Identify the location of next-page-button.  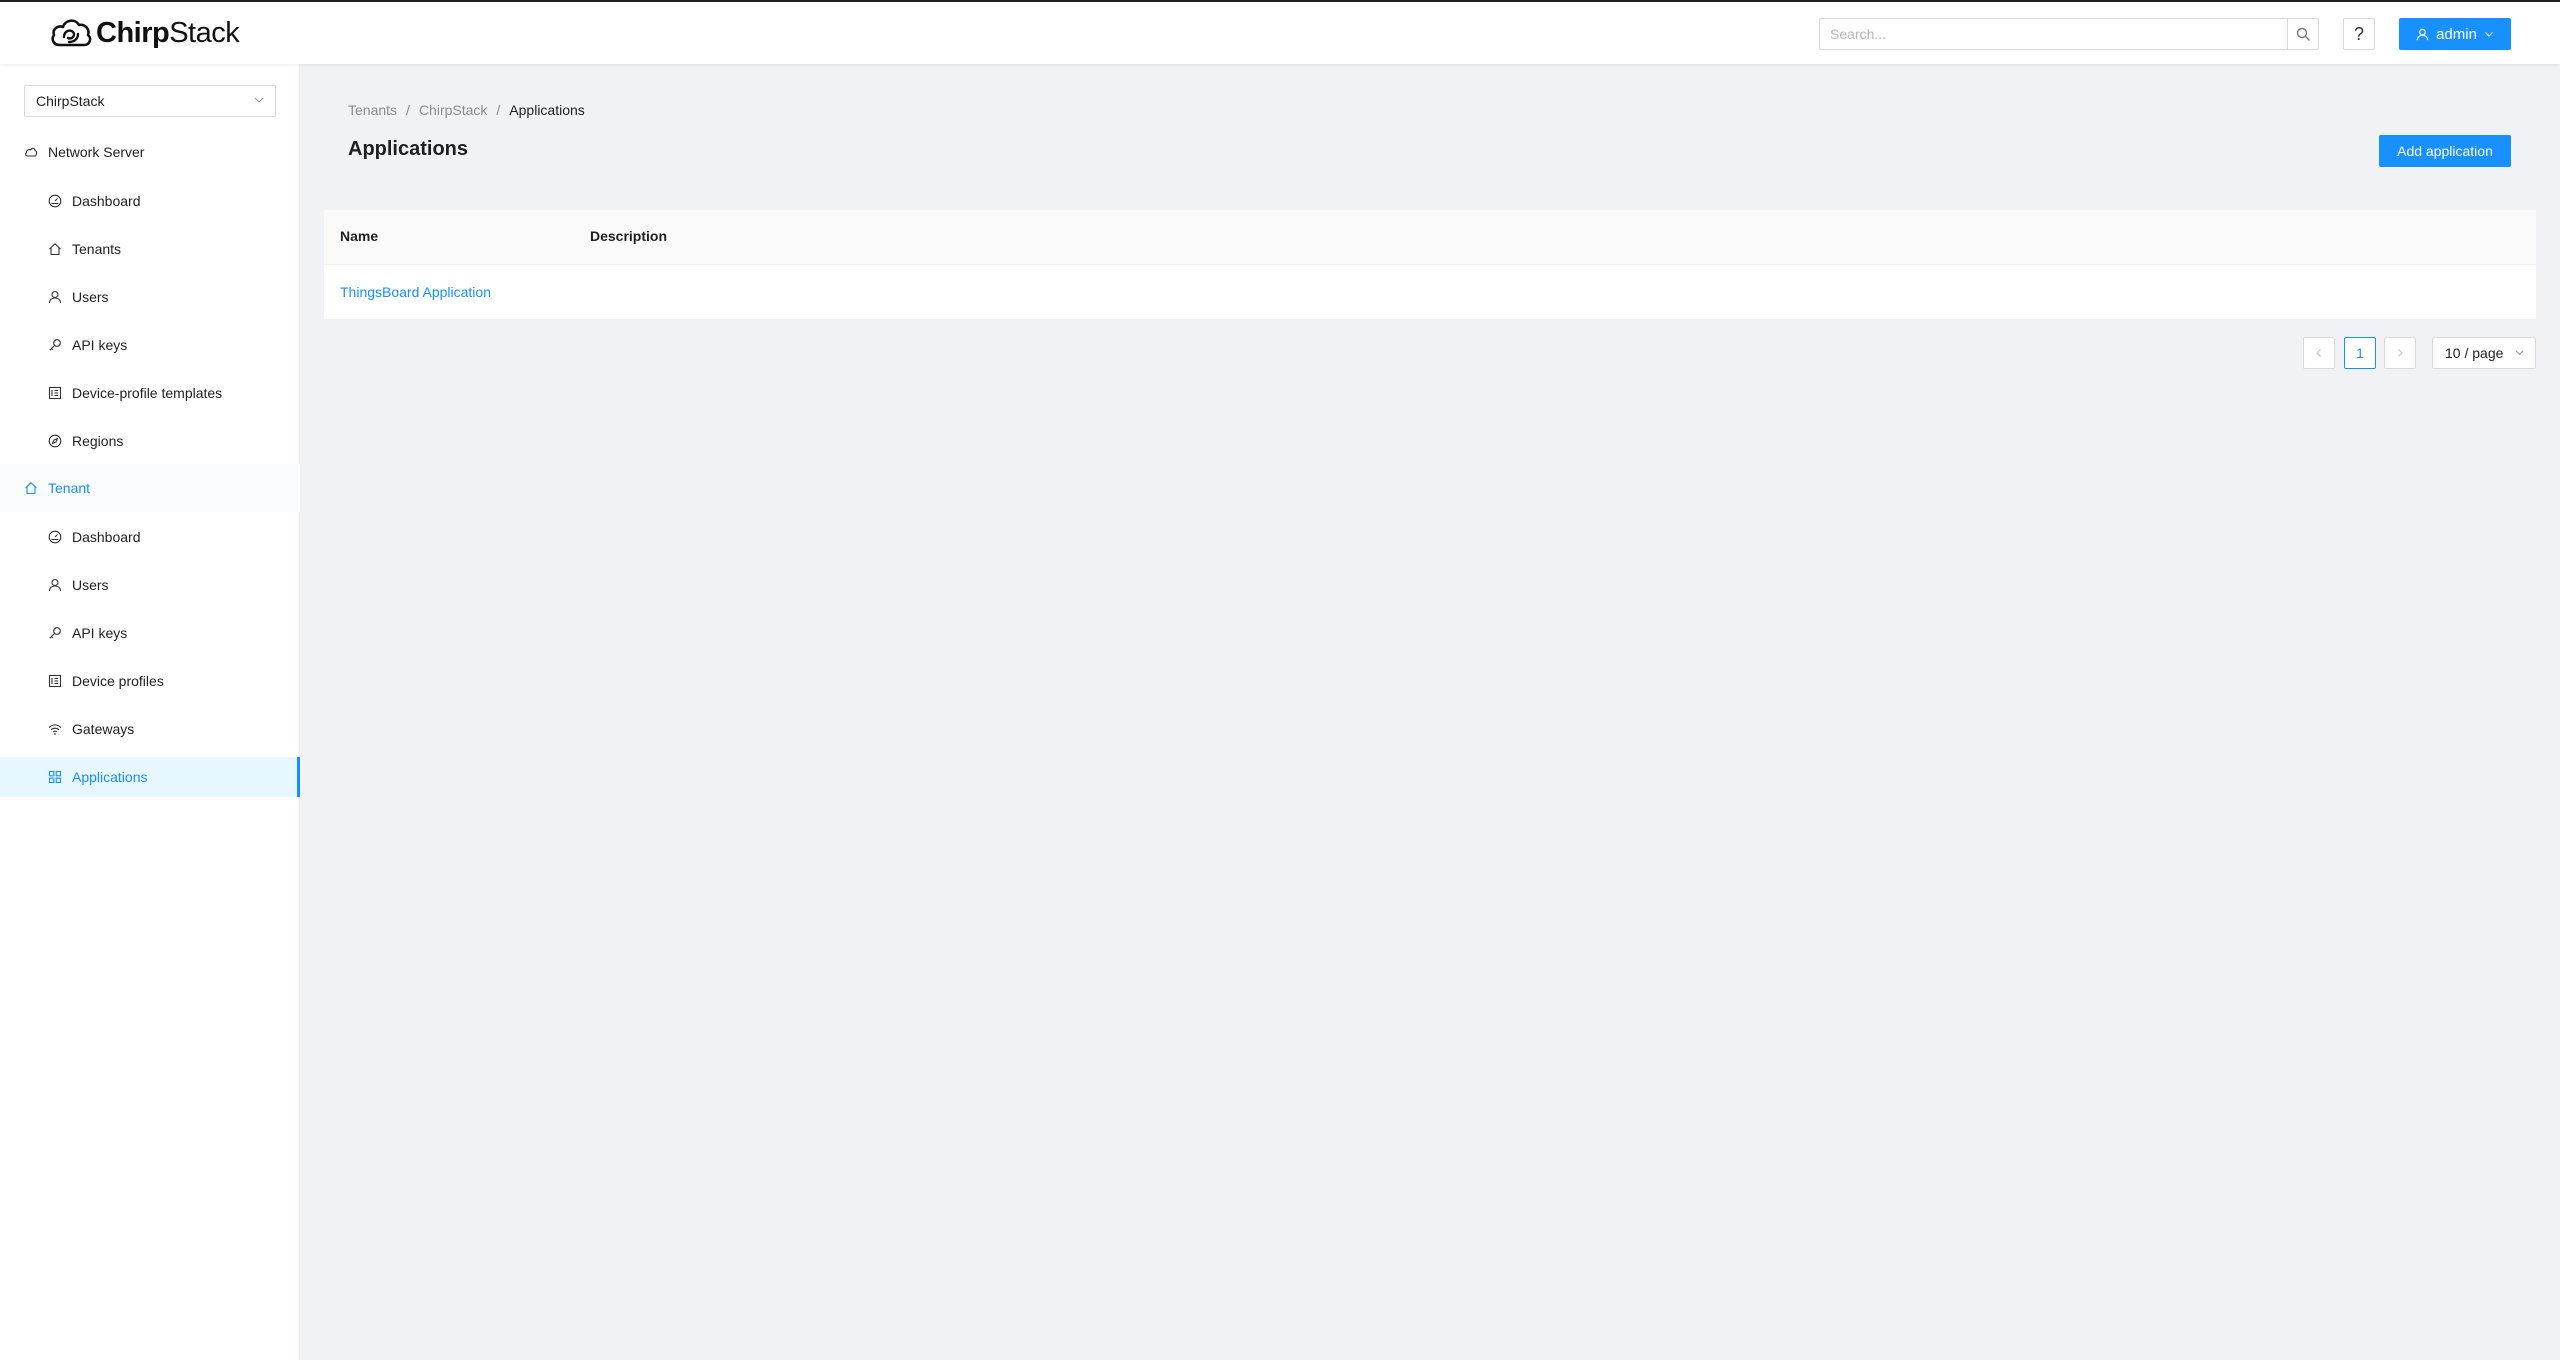
(2400, 353).